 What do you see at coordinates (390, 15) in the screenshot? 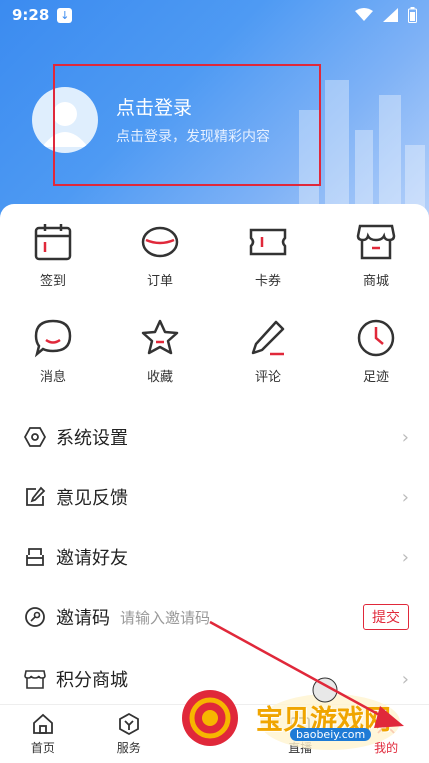
I see `signal-icon` at bounding box center [390, 15].